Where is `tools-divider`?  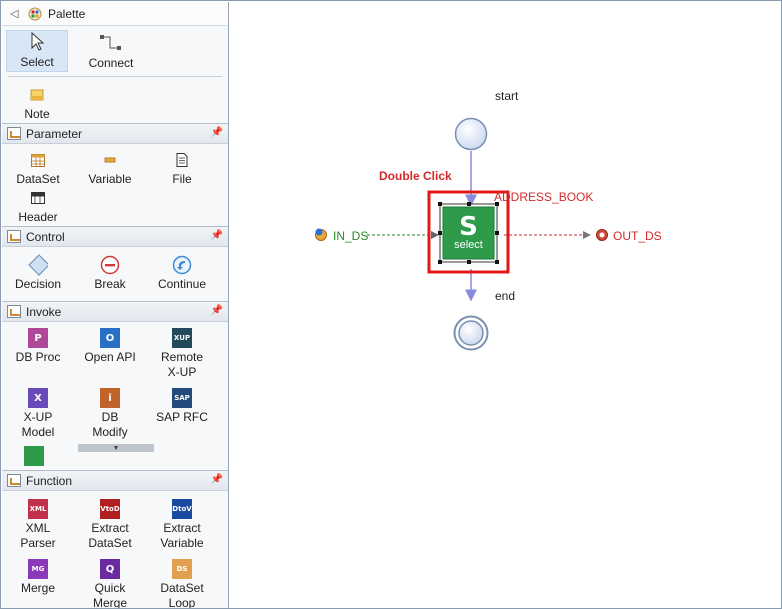
tools-divider is located at coordinates (115, 76).